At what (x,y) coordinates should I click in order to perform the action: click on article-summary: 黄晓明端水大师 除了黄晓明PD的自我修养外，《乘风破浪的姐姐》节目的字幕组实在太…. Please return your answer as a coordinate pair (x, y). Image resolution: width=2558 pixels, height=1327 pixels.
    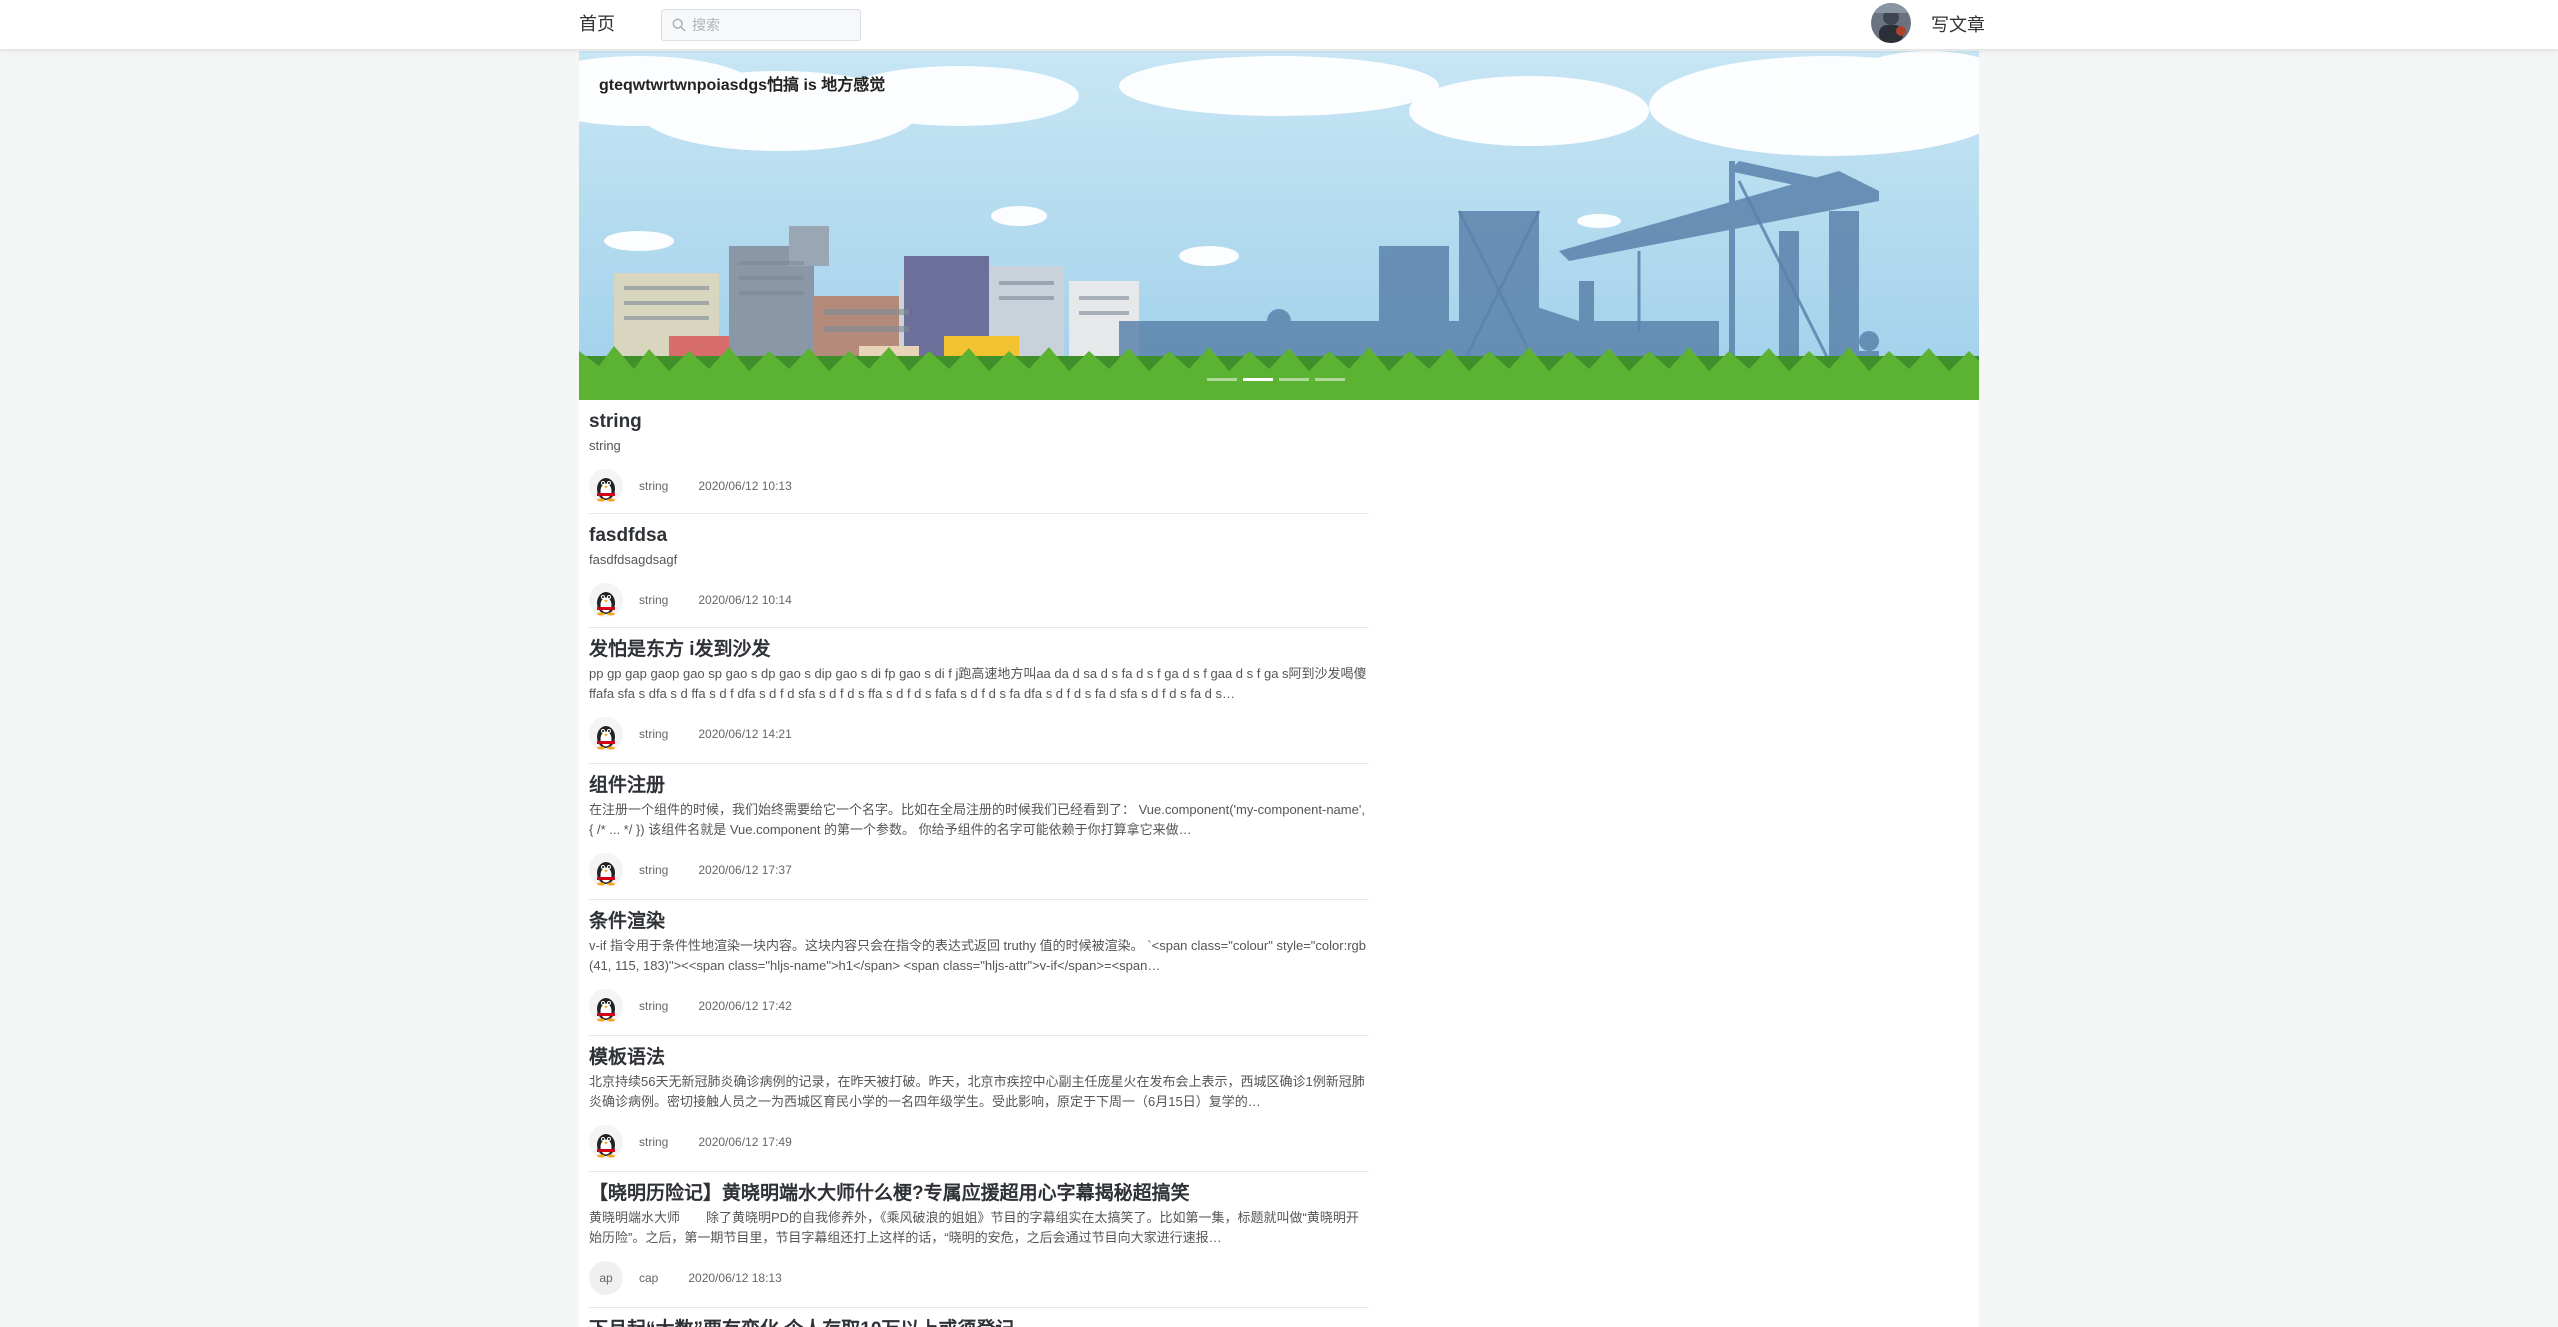
    Looking at the image, I should click on (974, 1227).